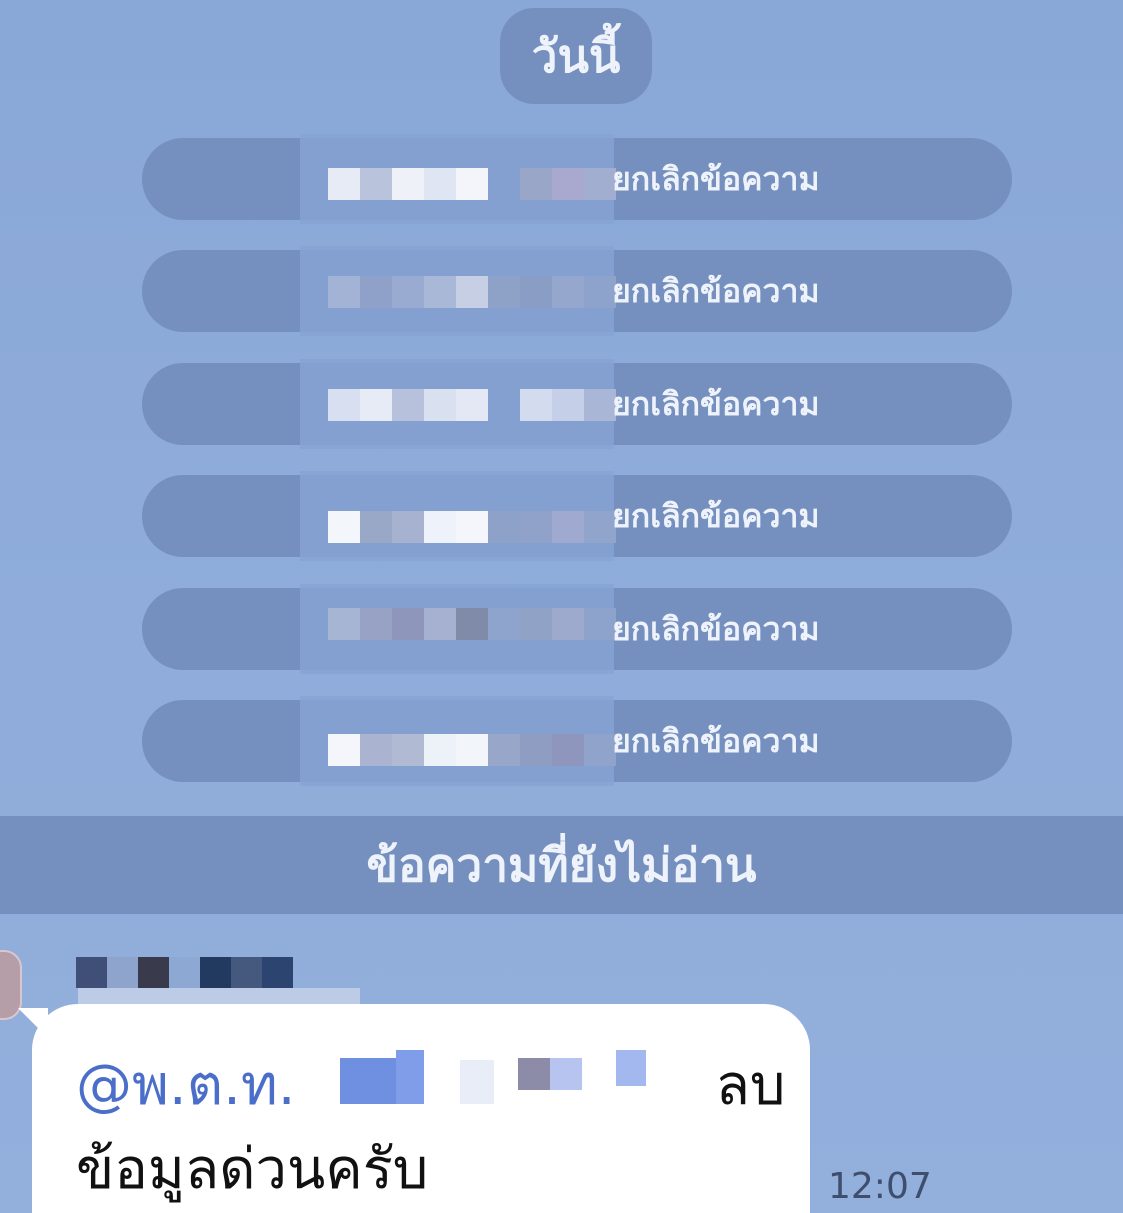 The width and height of the screenshot is (1123, 1213). What do you see at coordinates (880, 1186) in the screenshot?
I see `message-timestamp: 12:07` at bounding box center [880, 1186].